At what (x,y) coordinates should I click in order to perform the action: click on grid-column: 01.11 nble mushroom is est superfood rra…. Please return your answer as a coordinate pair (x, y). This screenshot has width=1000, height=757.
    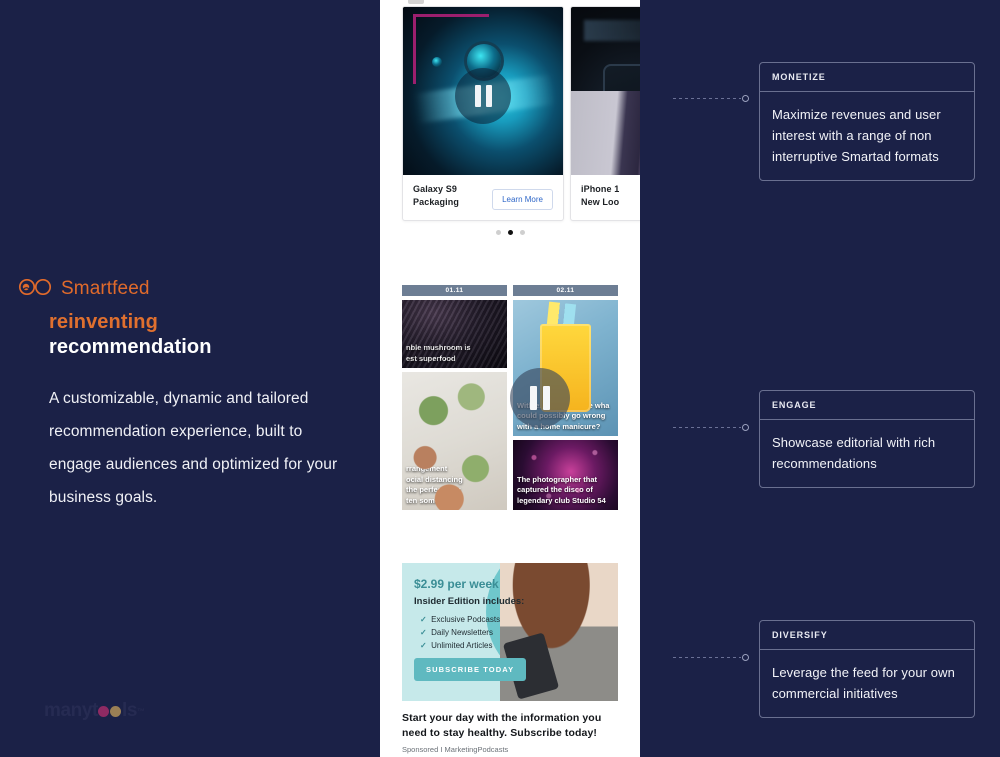
    Looking at the image, I should click on (454, 399).